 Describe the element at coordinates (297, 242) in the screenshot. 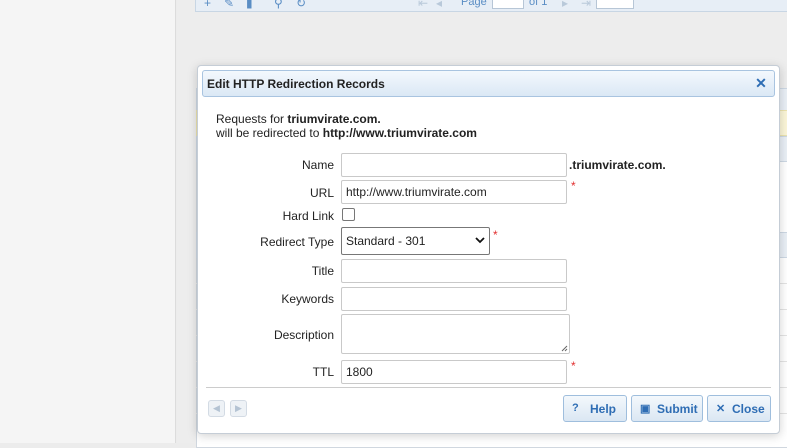

I see `redirect-type-label: Redirect Type` at that location.